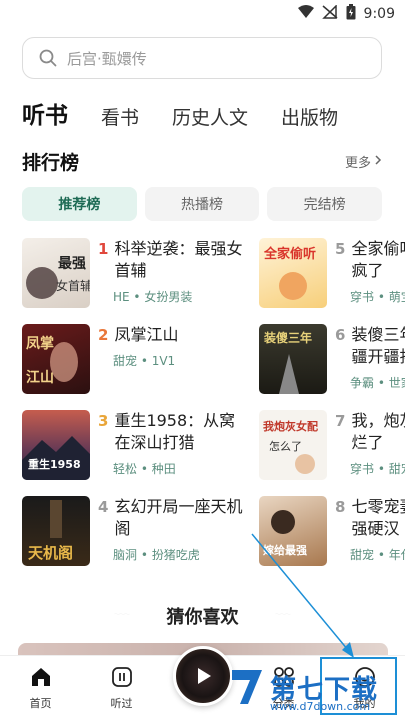  Describe the element at coordinates (340, 249) in the screenshot. I see `book-rank: 5` at that location.